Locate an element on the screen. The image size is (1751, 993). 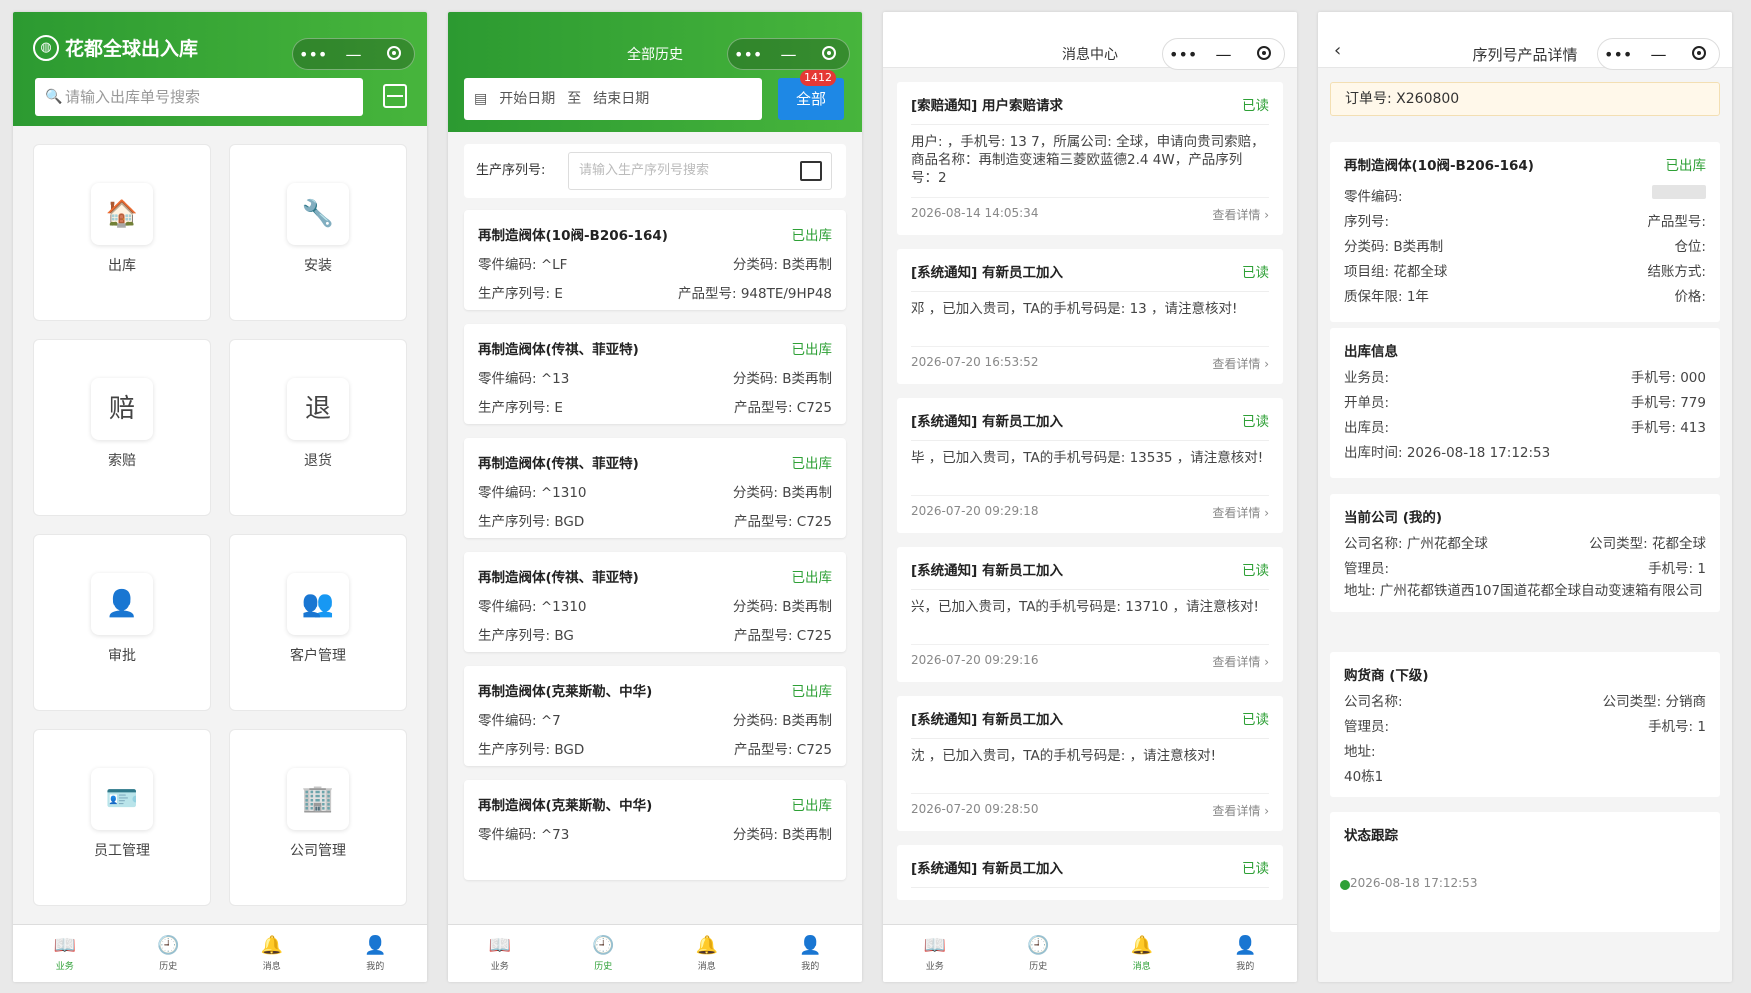
tile-label: 公司管理 is located at coordinates (318, 851).